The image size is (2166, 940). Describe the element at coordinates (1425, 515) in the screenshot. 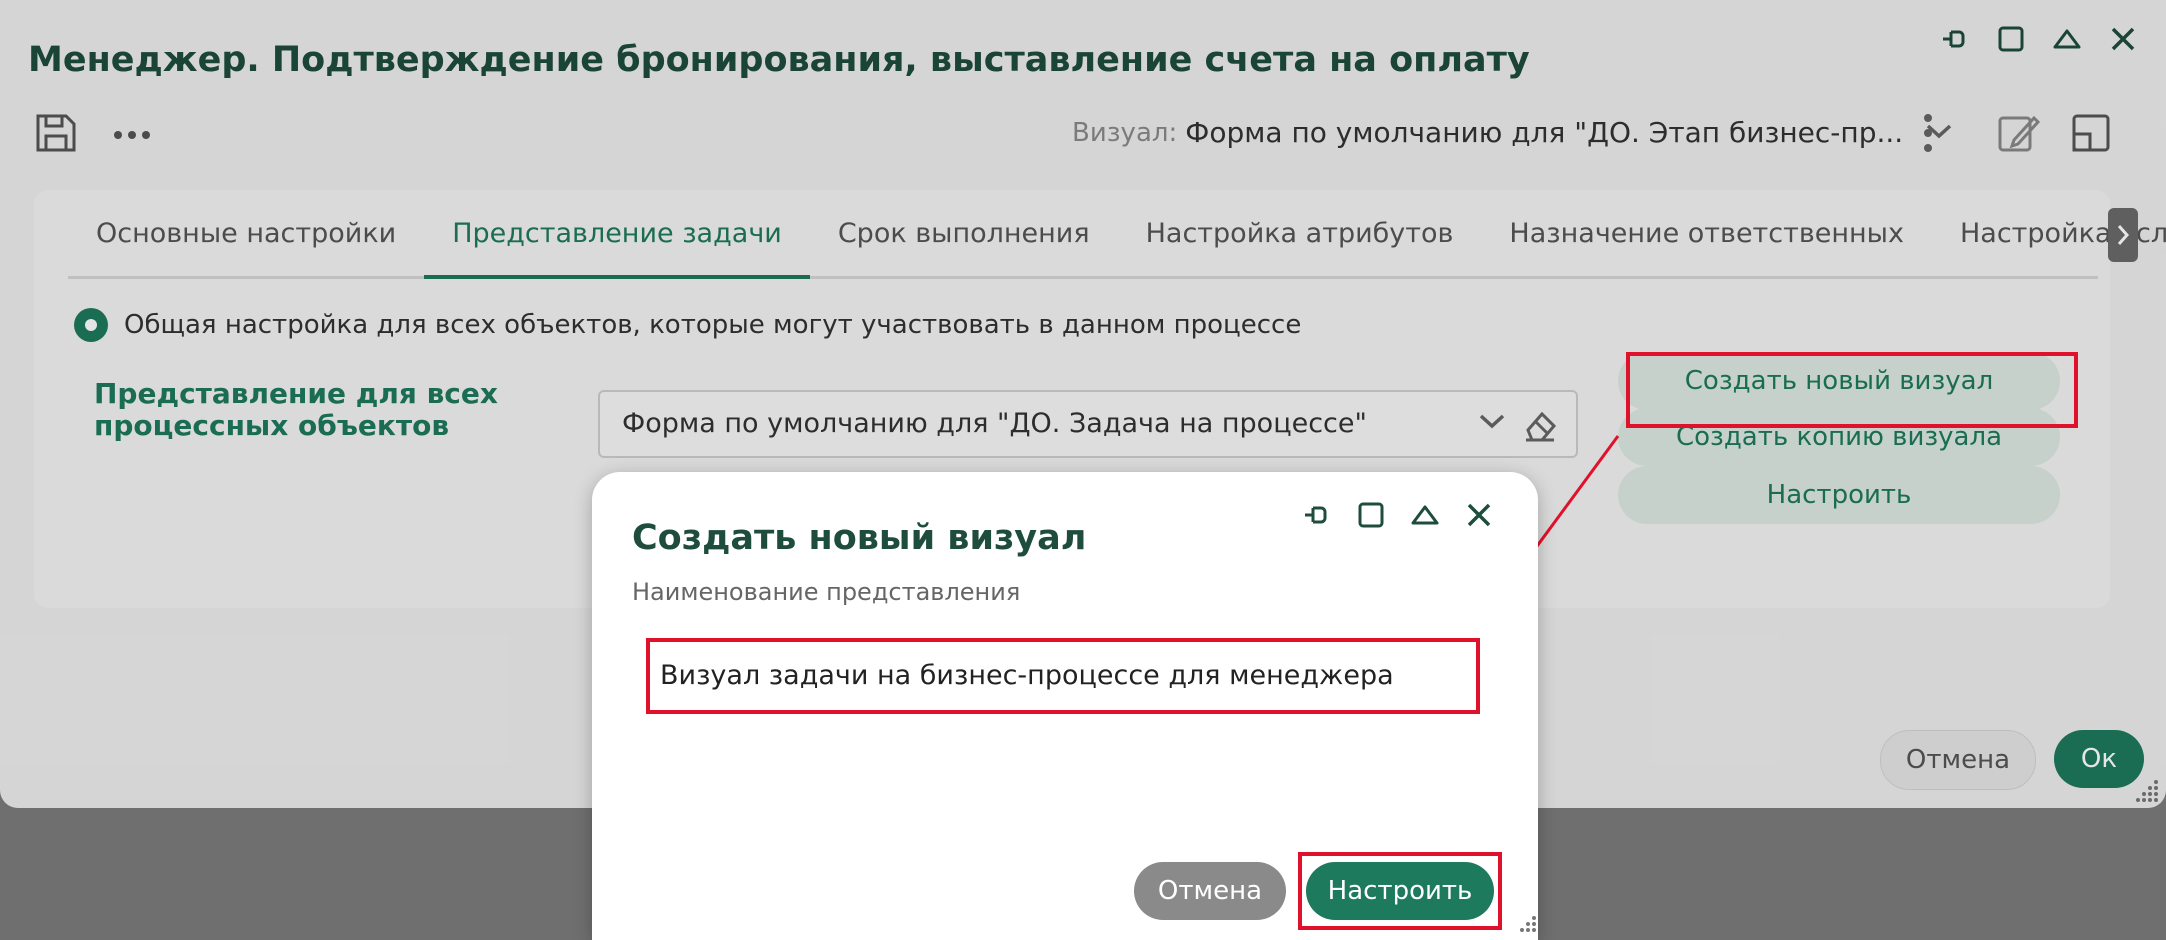

I see `collapse-icon` at that location.